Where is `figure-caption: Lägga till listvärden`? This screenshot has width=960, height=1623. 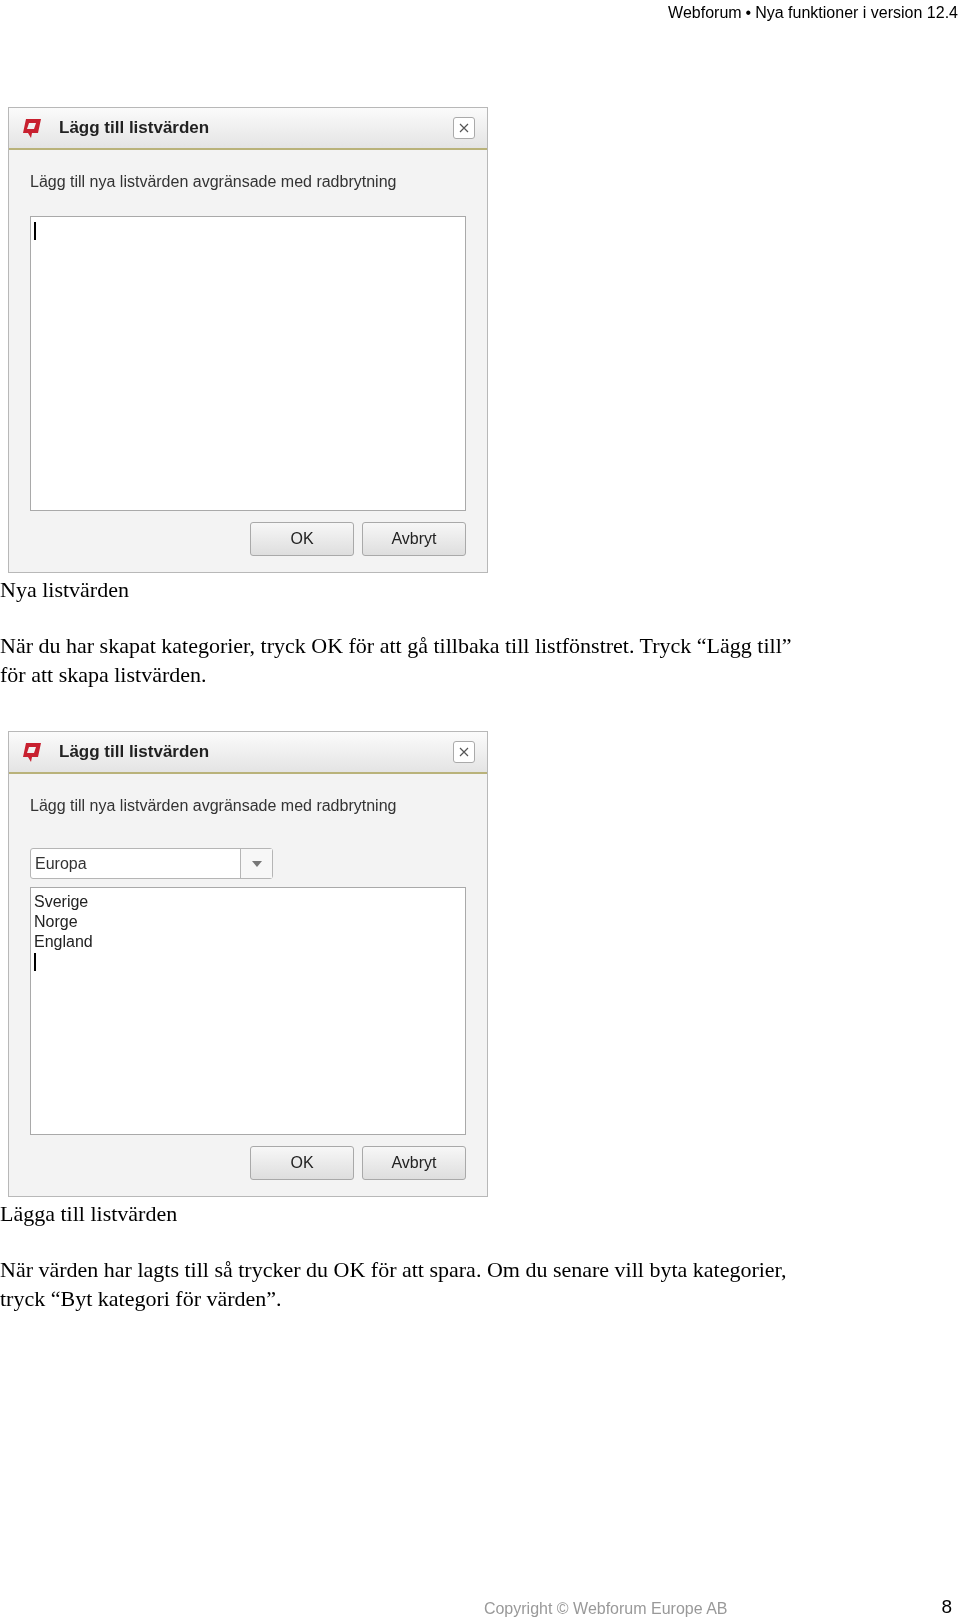 figure-caption: Lägga till listvärden is located at coordinates (89, 1214).